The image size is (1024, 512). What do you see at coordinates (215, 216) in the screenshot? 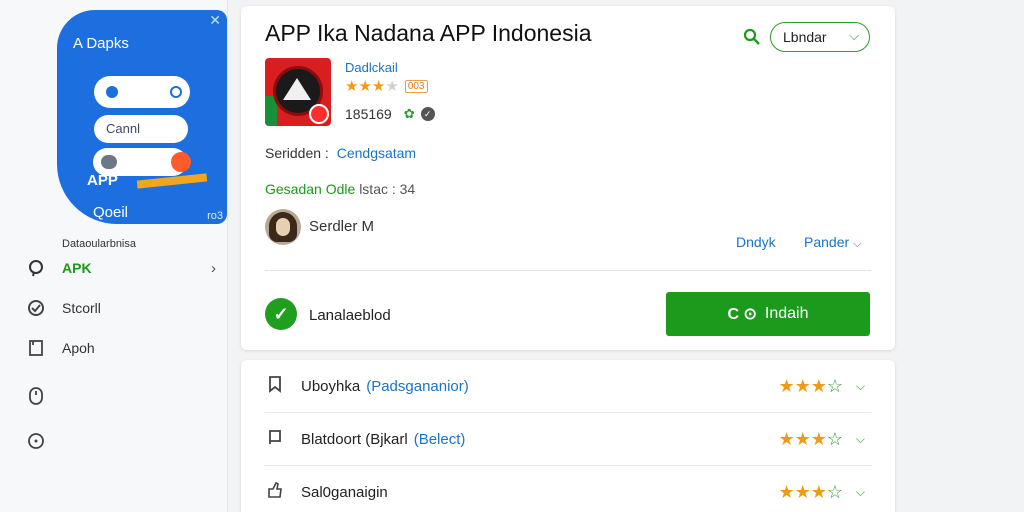
I see `promo-corner-label: ro3` at bounding box center [215, 216].